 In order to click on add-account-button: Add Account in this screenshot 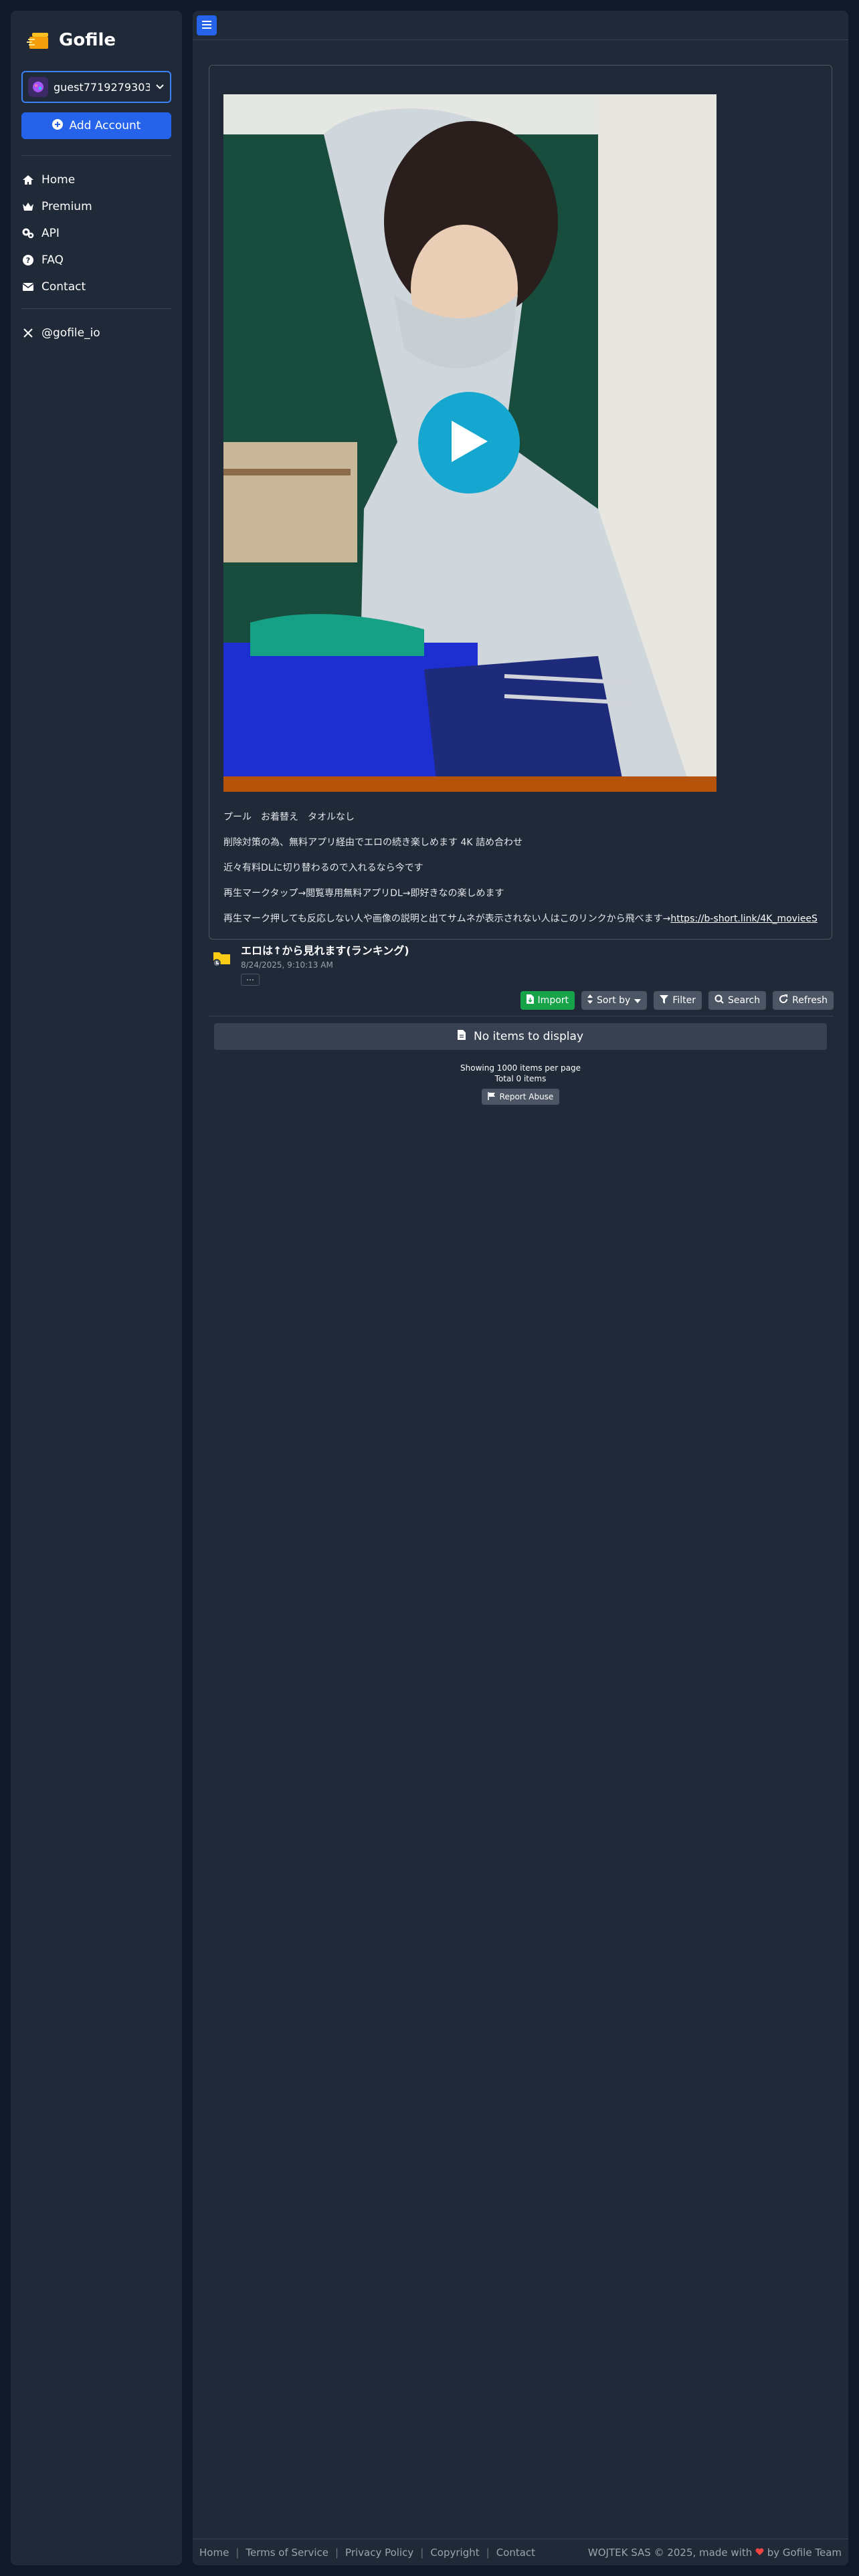, I will do `click(96, 126)`.